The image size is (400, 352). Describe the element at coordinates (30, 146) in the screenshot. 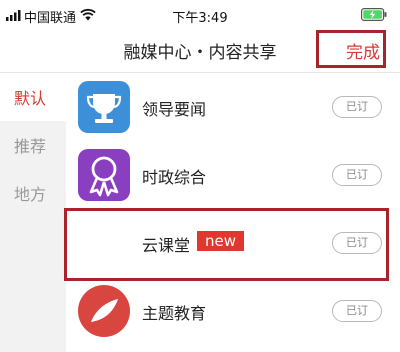

I see `sidebar-item-label: 推荐` at that location.